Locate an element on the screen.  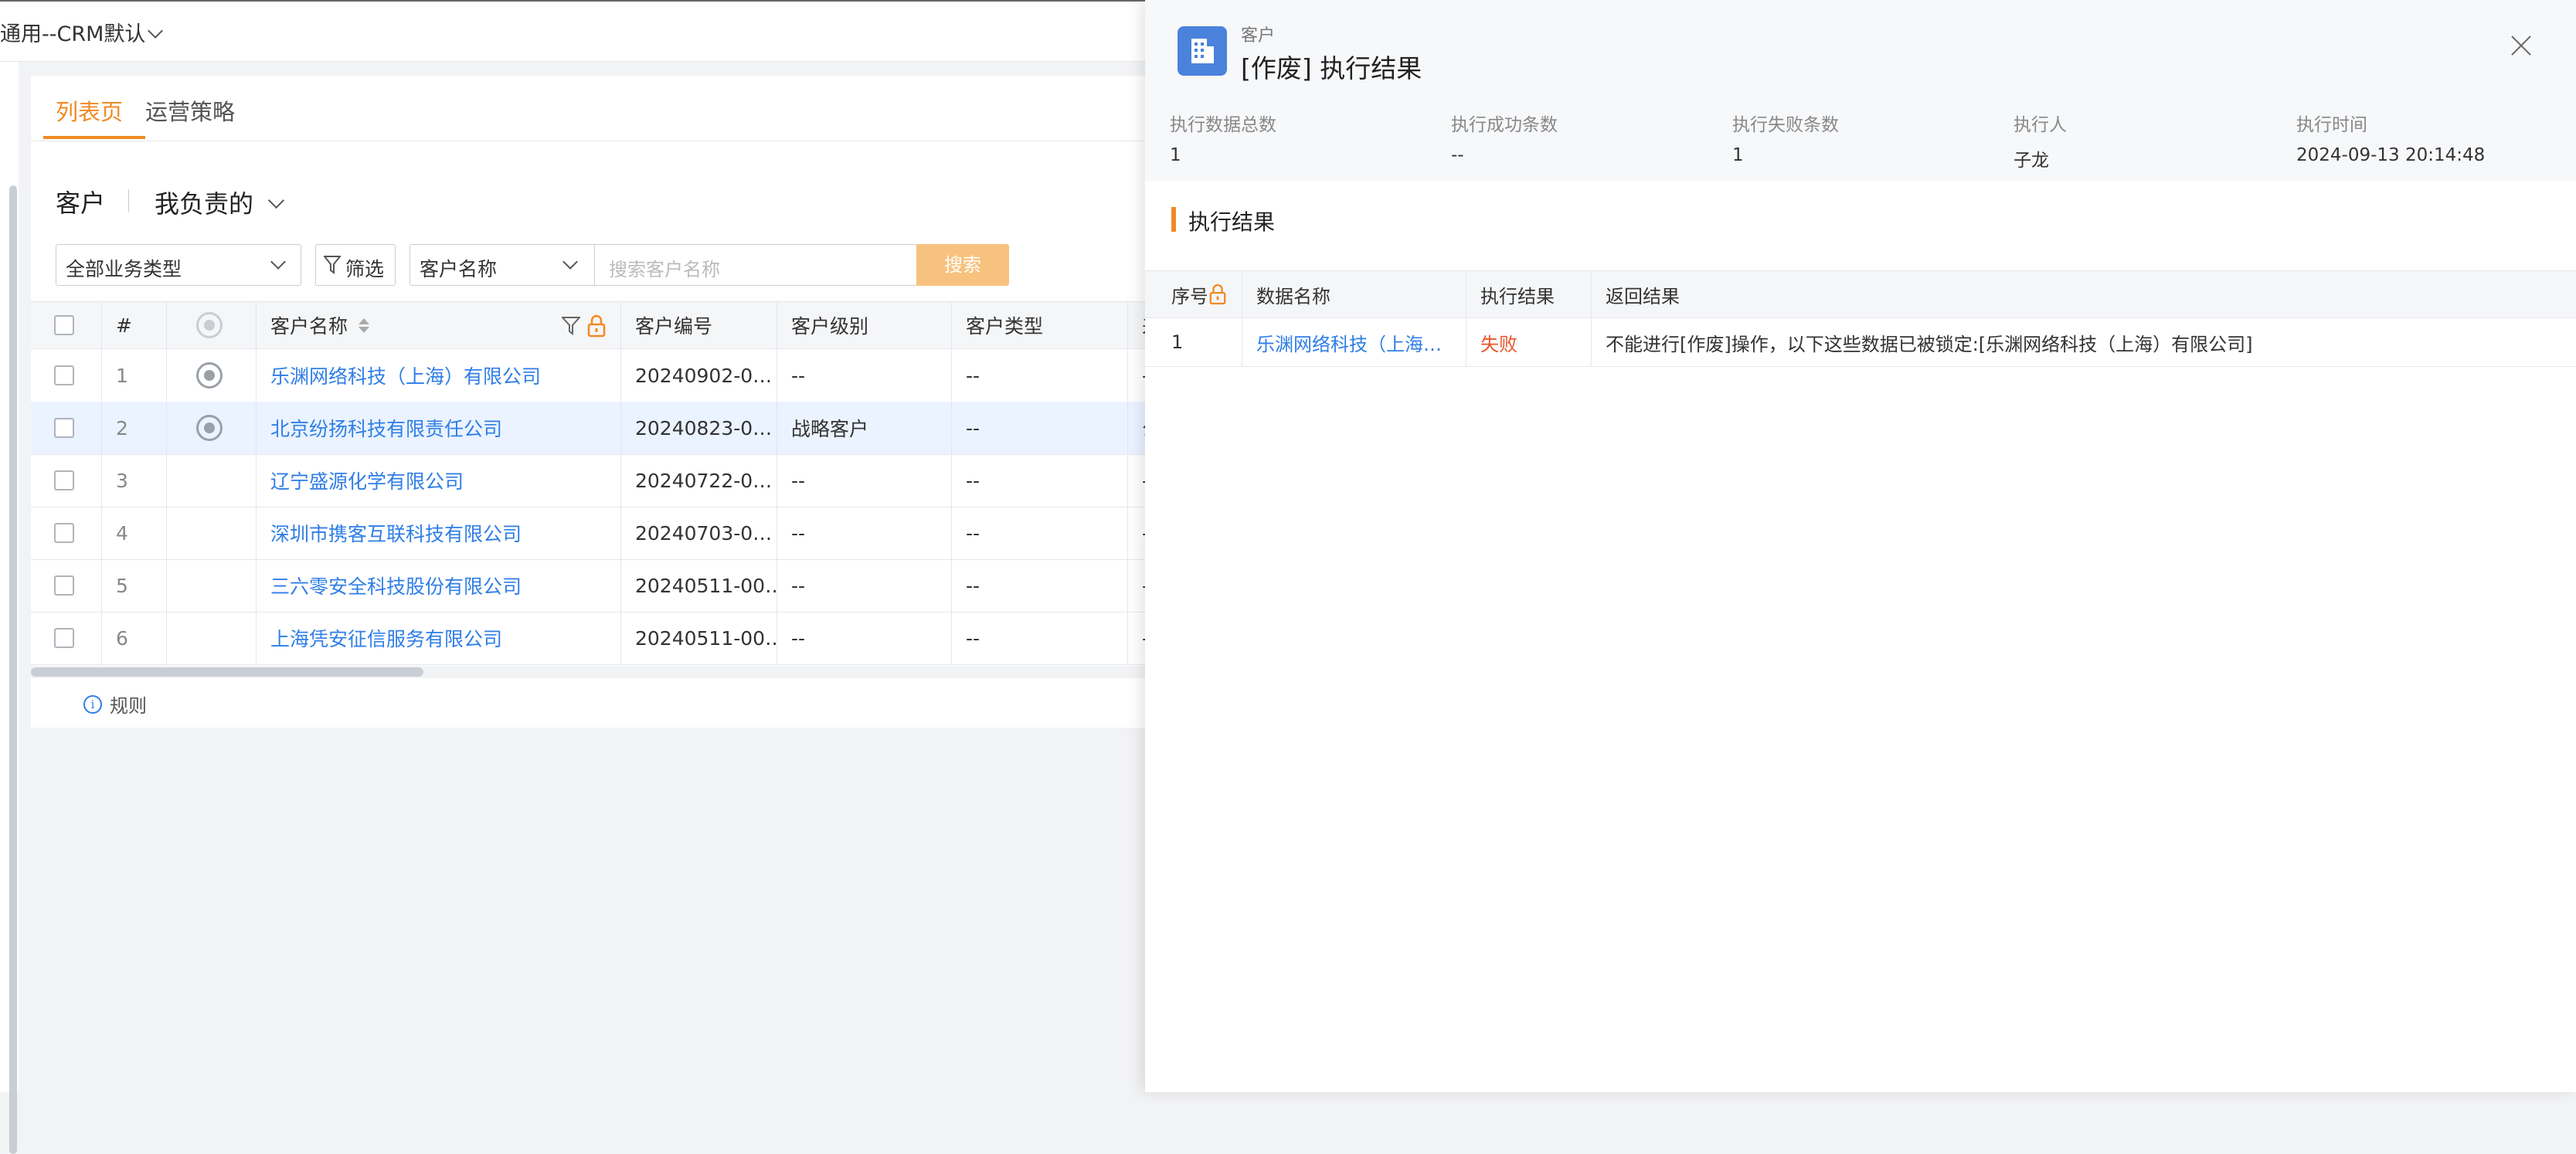
table-header-row: # 客户名称 客户编号 客户级别 客户类型 来 is located at coordinates (610, 325).